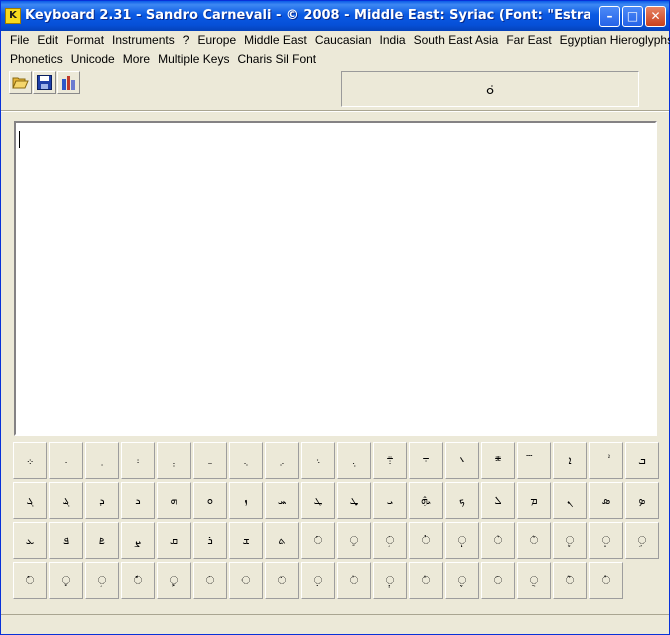 The width and height of the screenshot is (670, 635). What do you see at coordinates (20, 82) in the screenshot?
I see `open-folder-icon` at bounding box center [20, 82].